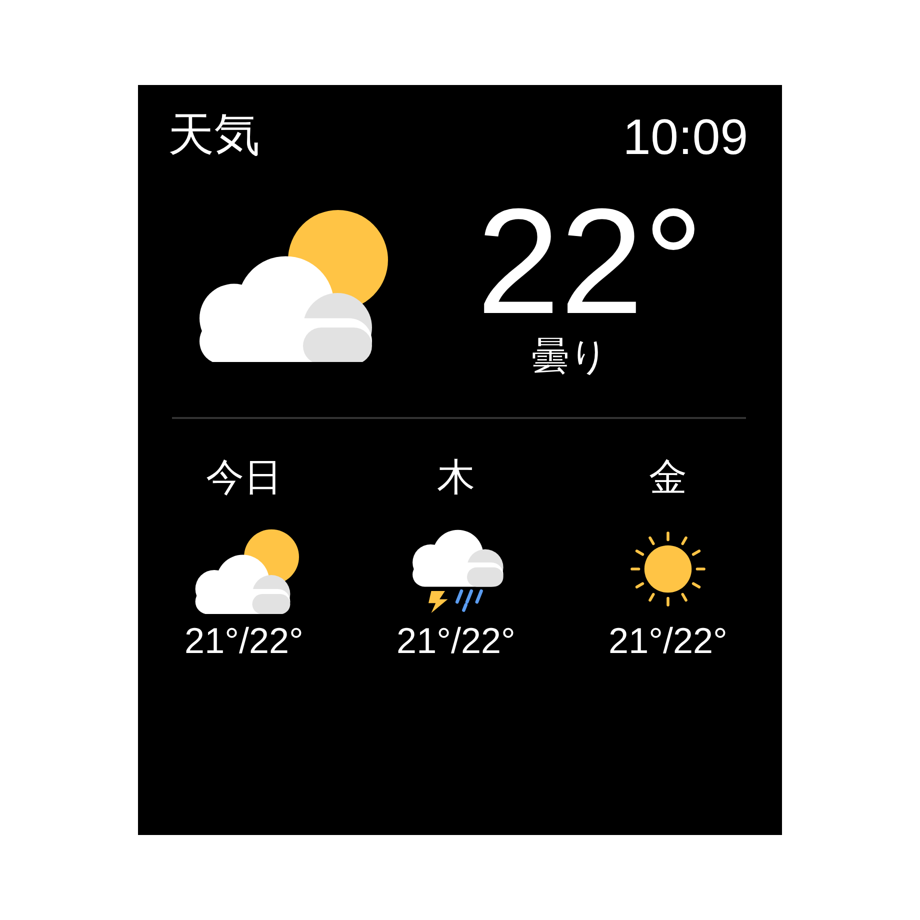  Describe the element at coordinates (456, 478) in the screenshot. I see `day-label: 木` at that location.